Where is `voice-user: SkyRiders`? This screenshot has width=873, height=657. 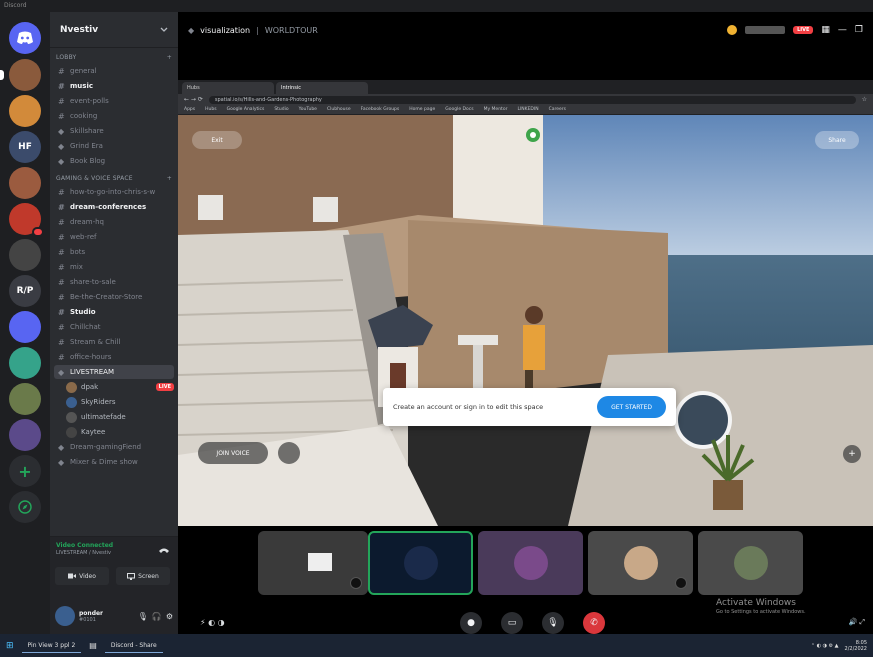
voice-user: SkyRiders is located at coordinates (120, 402).